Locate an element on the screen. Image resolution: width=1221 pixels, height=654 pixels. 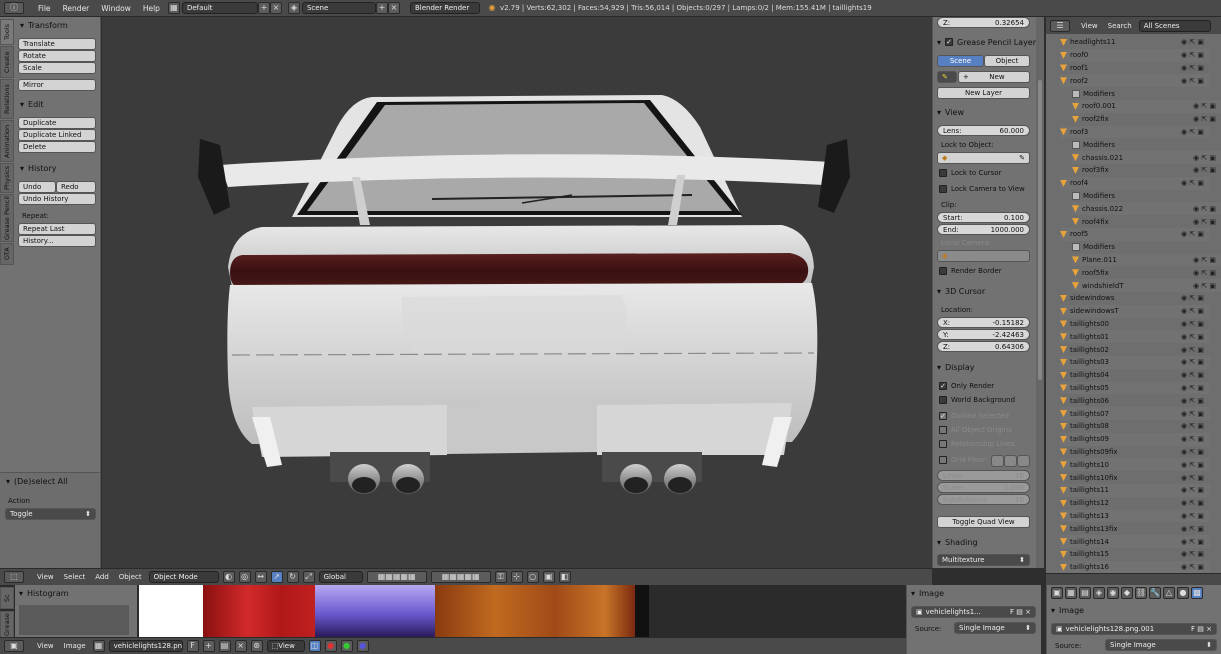
menu-render: Render is located at coordinates (76, 8).